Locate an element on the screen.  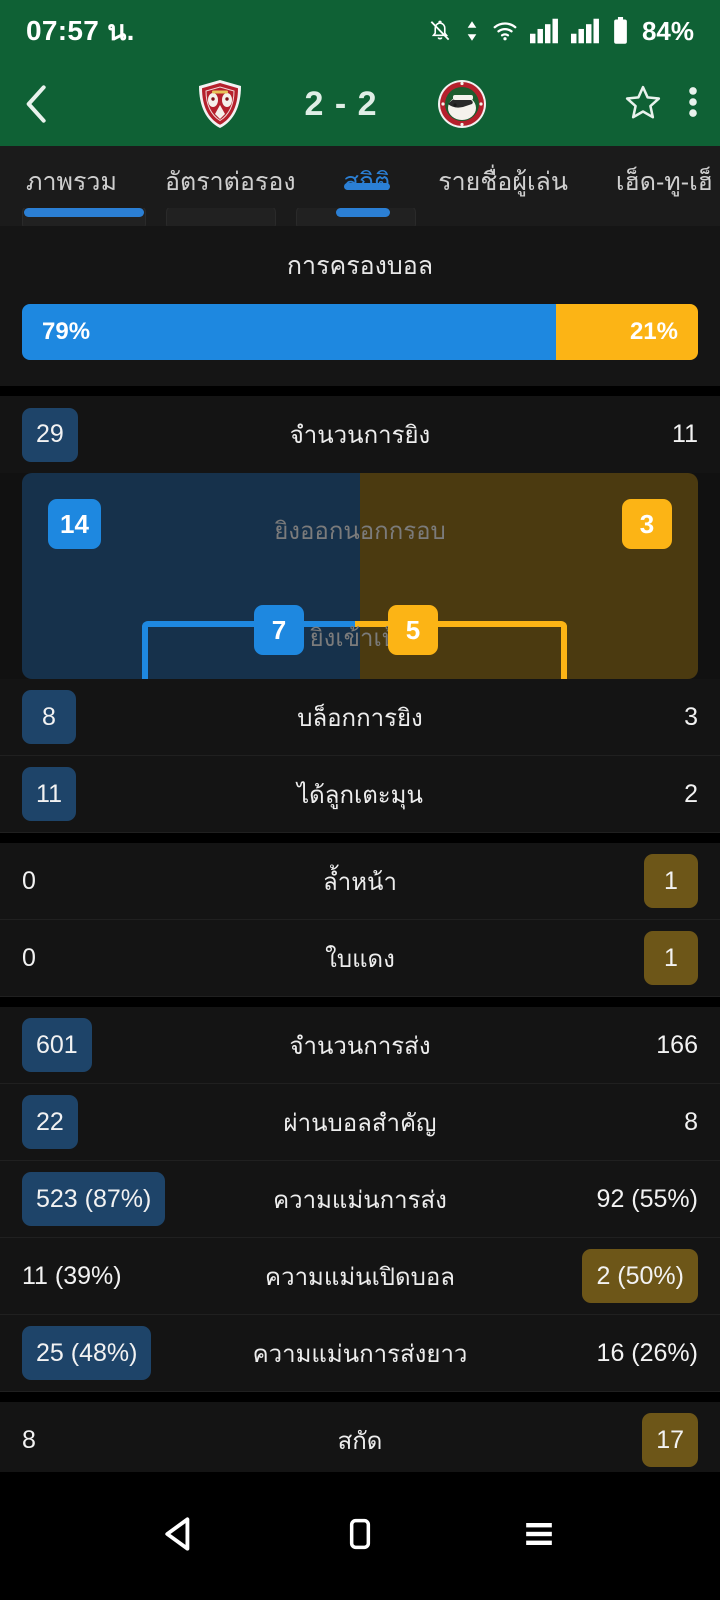
scrolled-subtab-row is located at coordinates (360, 217).